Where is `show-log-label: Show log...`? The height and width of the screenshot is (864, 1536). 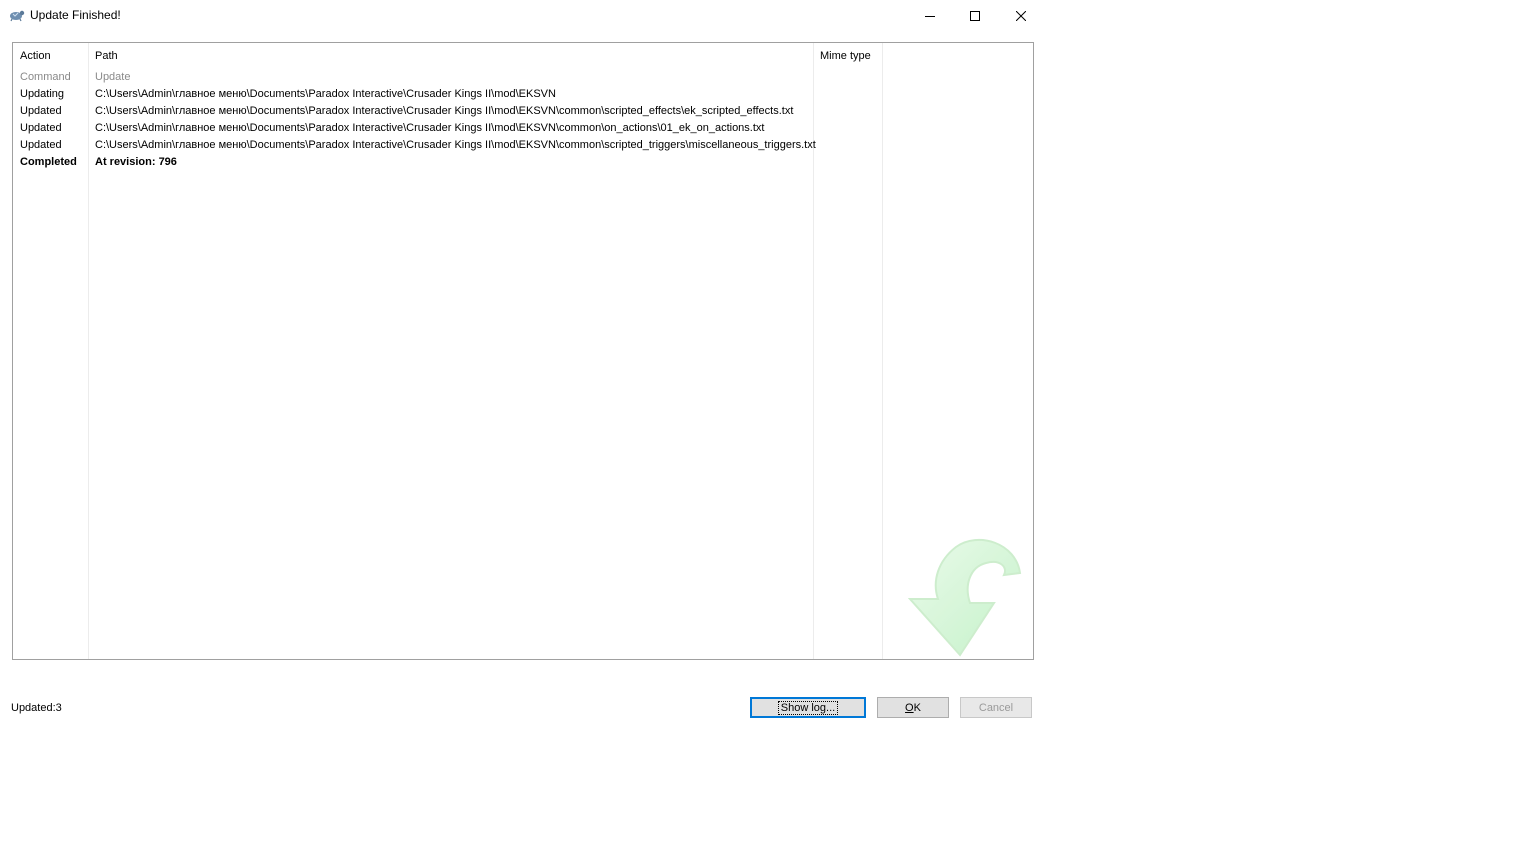 show-log-label: Show log... is located at coordinates (808, 707).